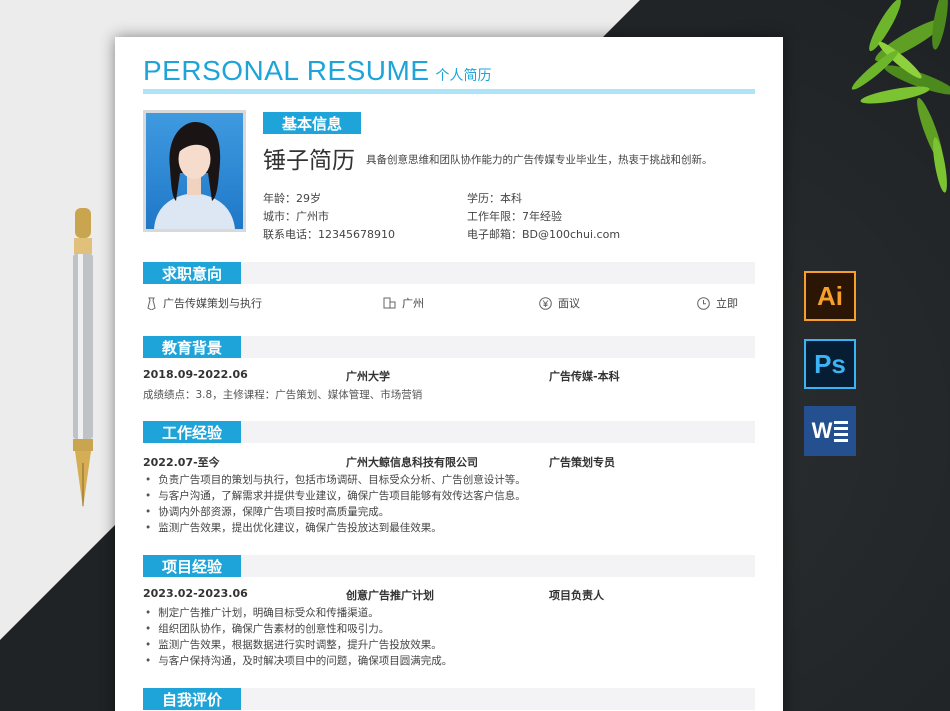 The height and width of the screenshot is (711, 950). I want to click on section-intent-label: 求职意向, so click(192, 273).